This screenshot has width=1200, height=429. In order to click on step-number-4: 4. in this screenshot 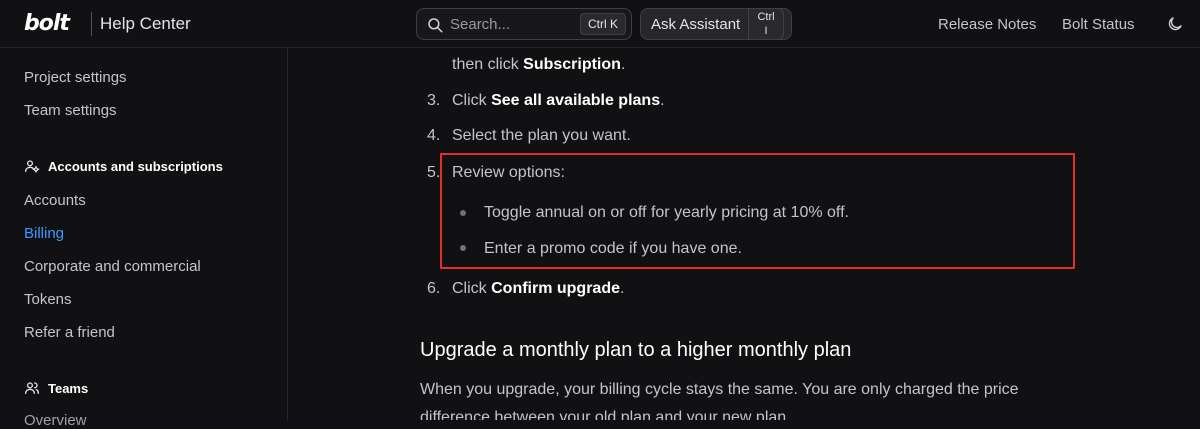, I will do `click(434, 135)`.